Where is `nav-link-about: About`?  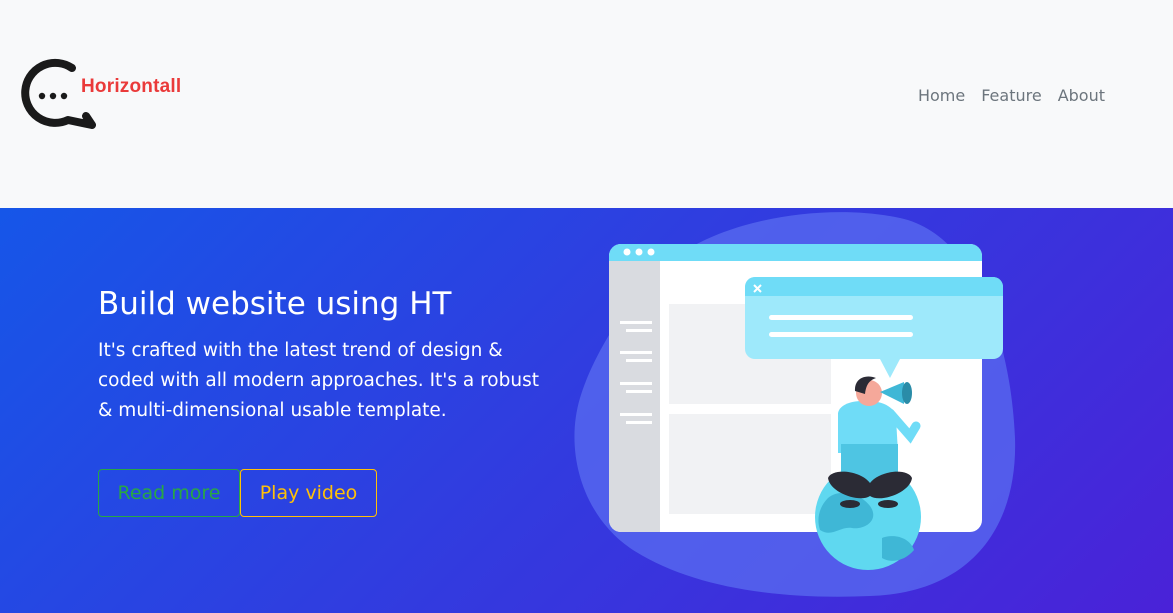 nav-link-about: About is located at coordinates (1081, 95).